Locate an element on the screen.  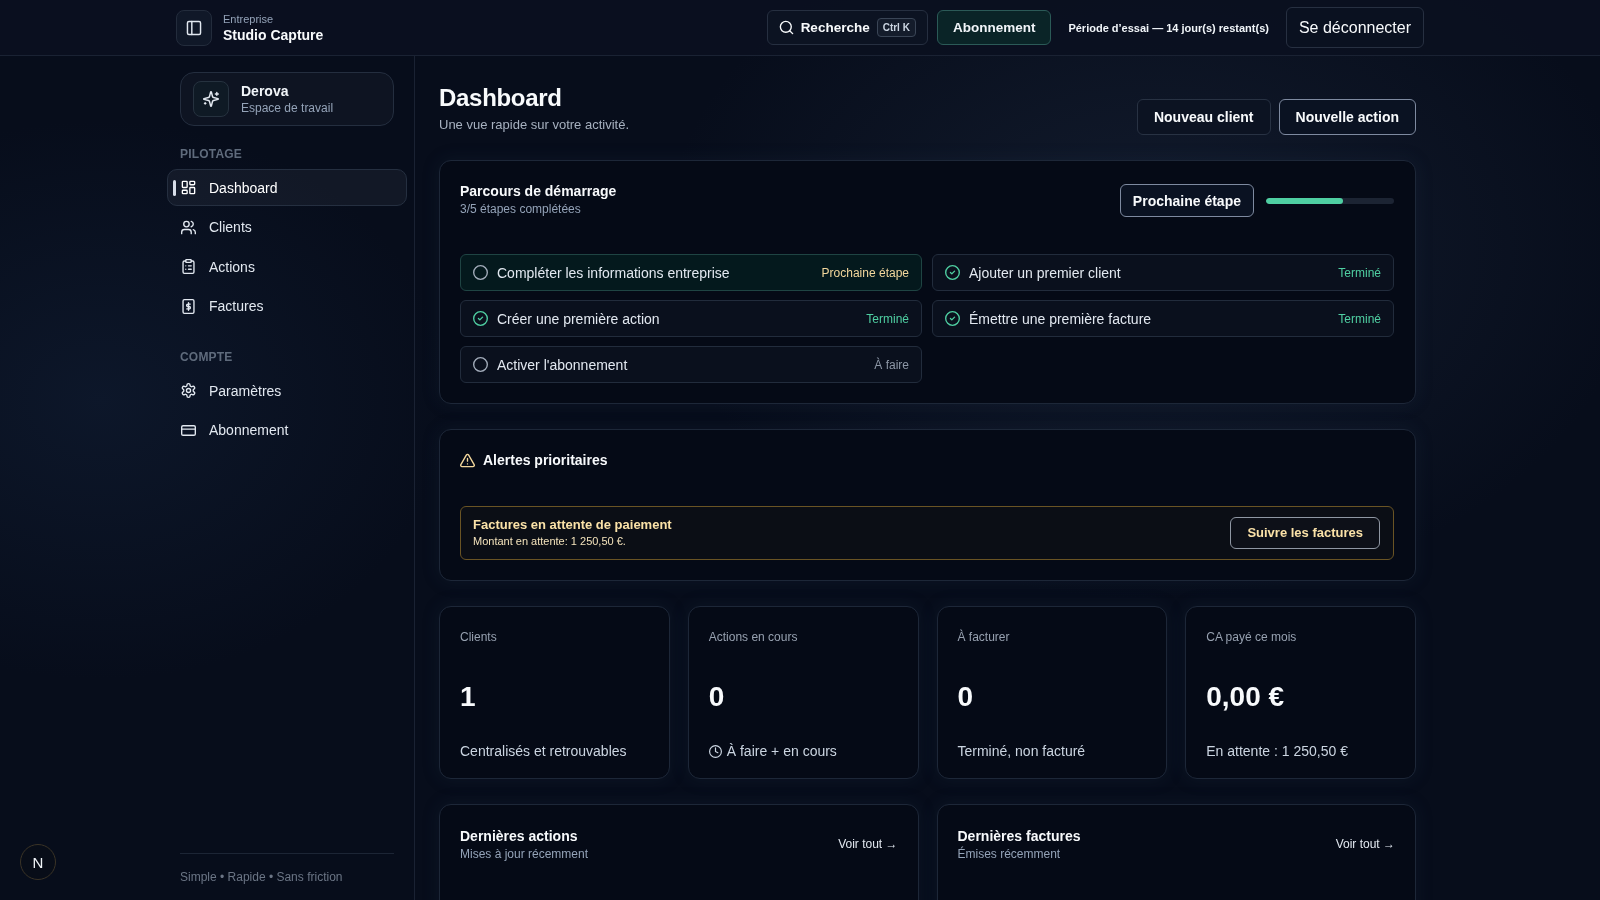
section-title: COMPTE is located at coordinates (206, 357).